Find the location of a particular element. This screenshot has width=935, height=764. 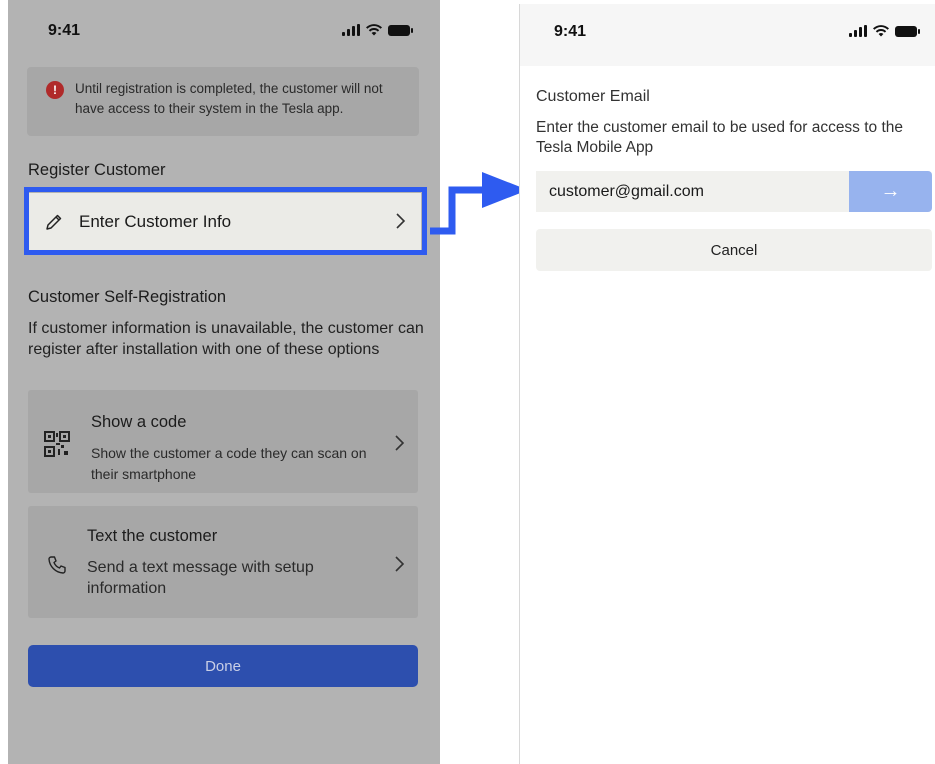

qr-code-icon is located at coordinates (57, 444).